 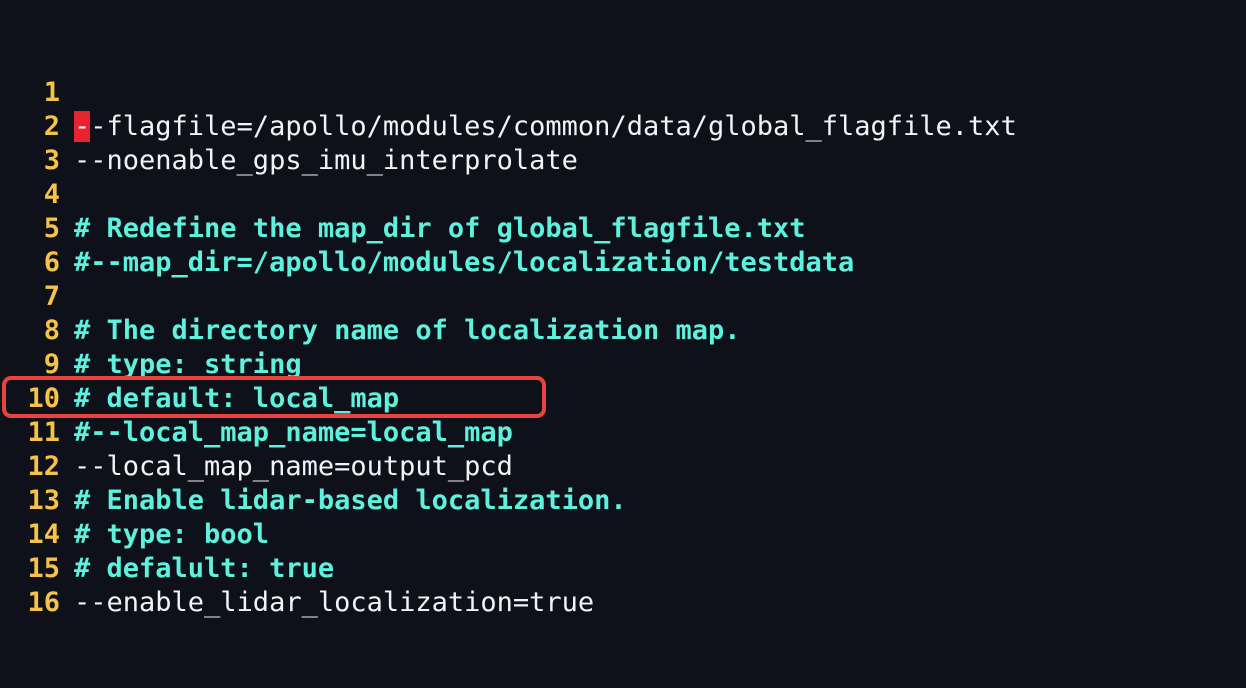 What do you see at coordinates (32, 585) in the screenshot?
I see `code-line: 16` at bounding box center [32, 585].